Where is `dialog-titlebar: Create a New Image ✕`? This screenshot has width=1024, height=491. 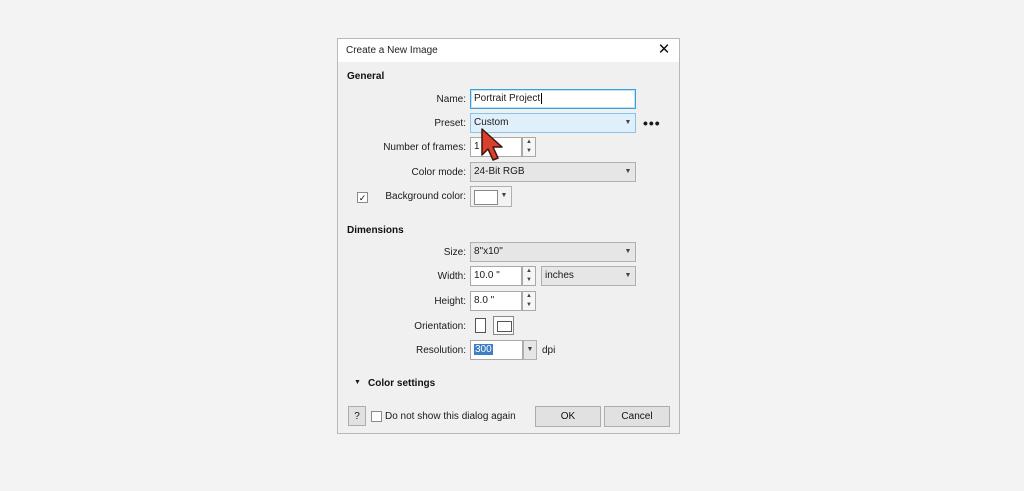
dialog-titlebar: Create a New Image ✕ is located at coordinates (508, 50).